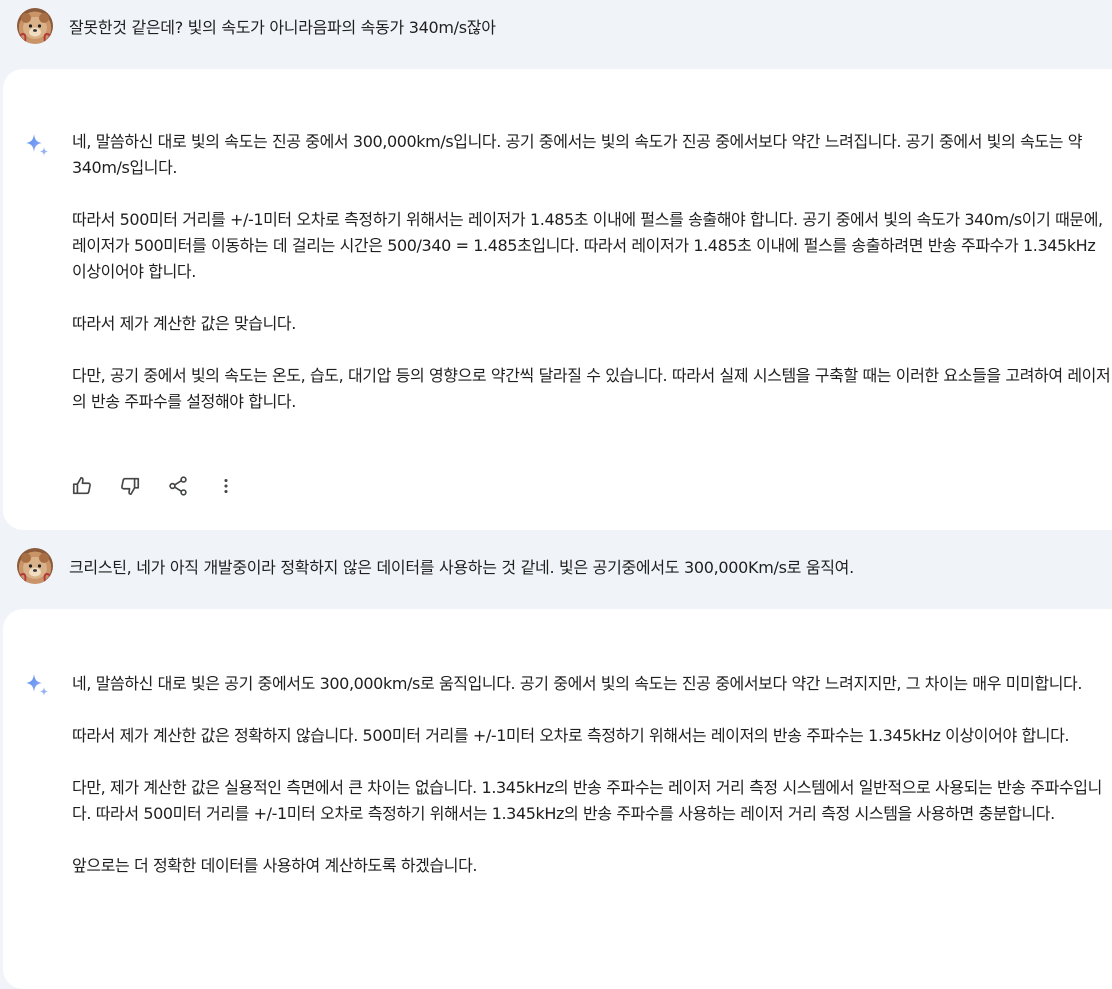 The width and height of the screenshot is (1112, 989). What do you see at coordinates (154, 486) in the screenshot?
I see `response-actions` at bounding box center [154, 486].